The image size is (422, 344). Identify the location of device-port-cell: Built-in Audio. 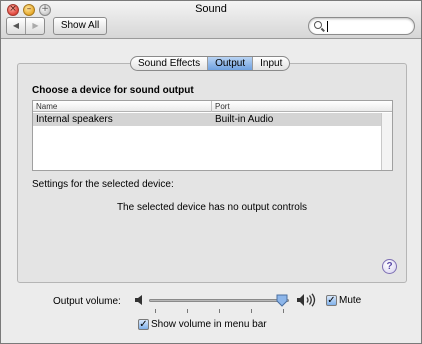
(244, 119).